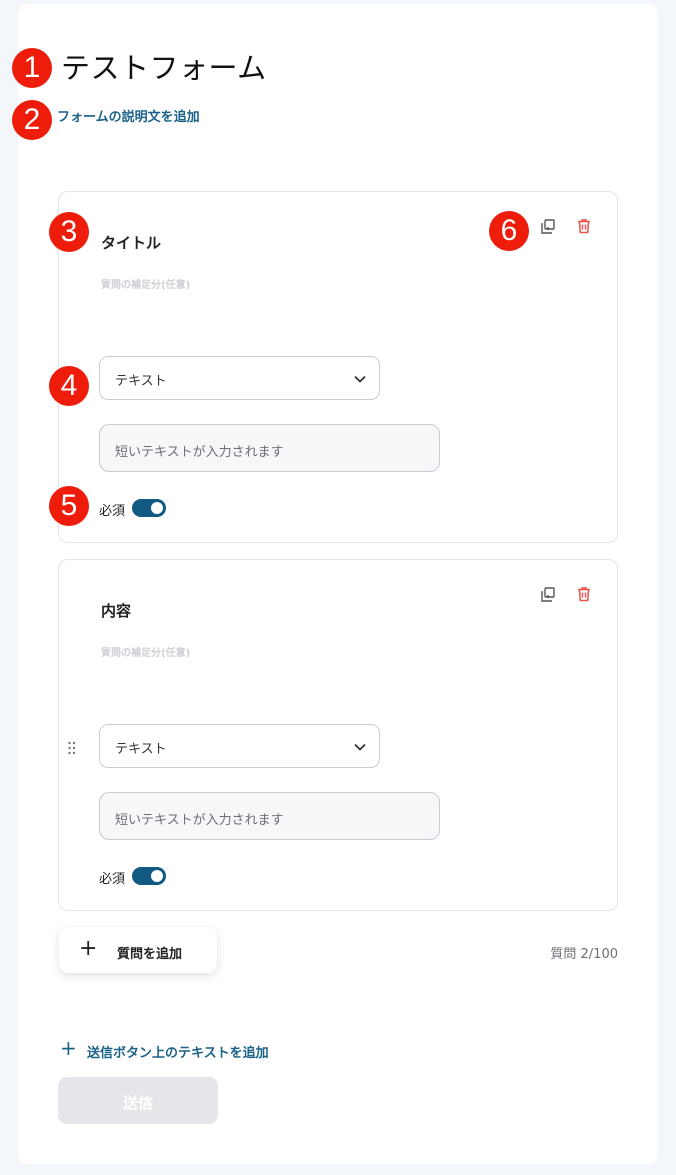 The width and height of the screenshot is (676, 1175). Describe the element at coordinates (128, 115) in the screenshot. I see `add-description-link: フォームの説明文を追加` at that location.